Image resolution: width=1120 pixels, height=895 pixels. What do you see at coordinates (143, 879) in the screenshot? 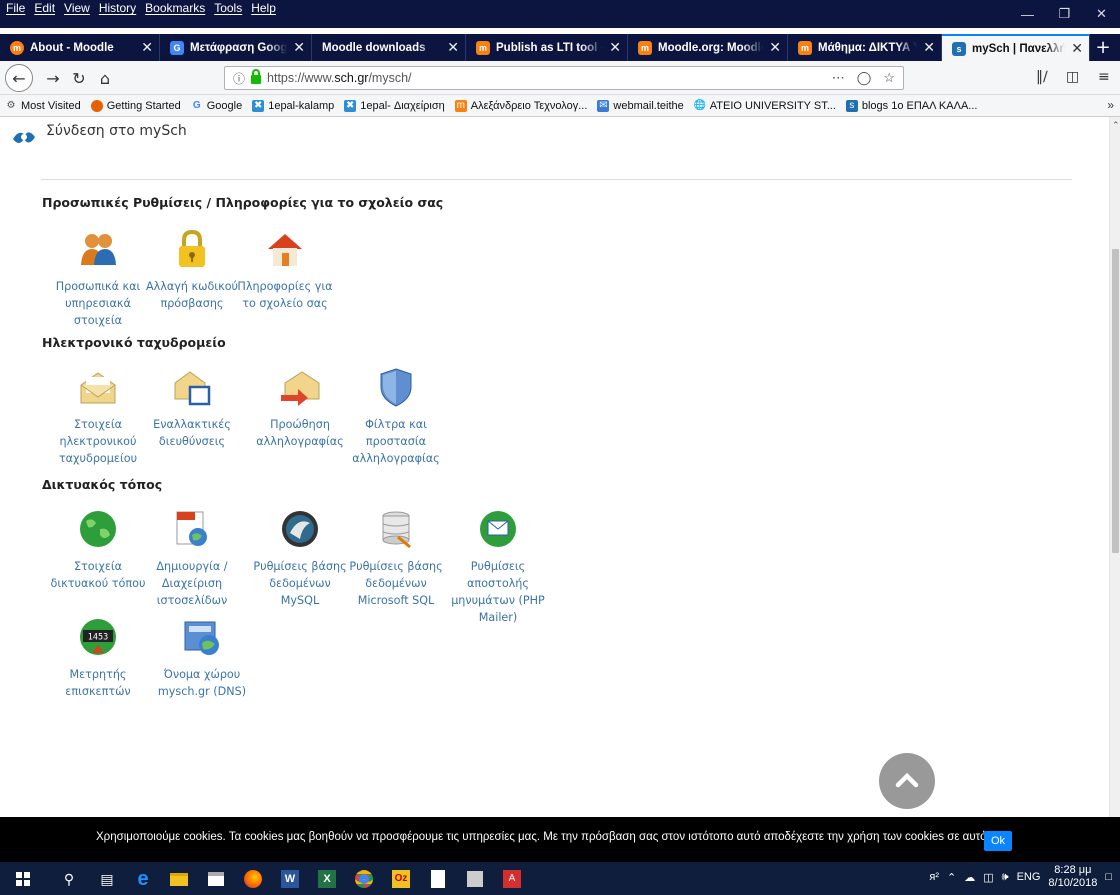
I see `edge-icon: e` at bounding box center [143, 879].